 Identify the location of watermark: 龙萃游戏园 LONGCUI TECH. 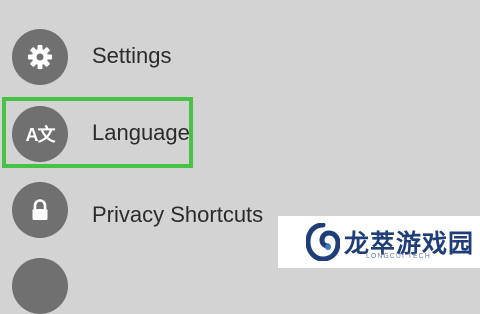
(379, 242).